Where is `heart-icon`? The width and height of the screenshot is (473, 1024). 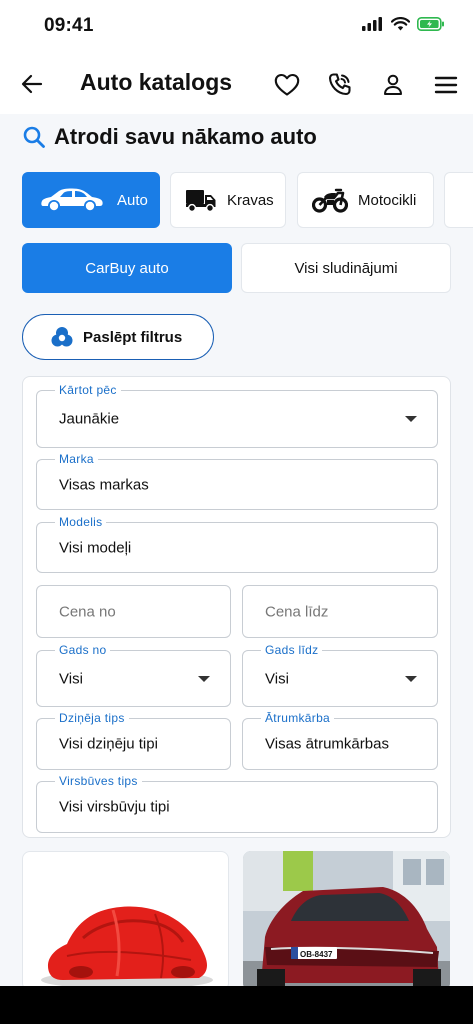 heart-icon is located at coordinates (287, 84).